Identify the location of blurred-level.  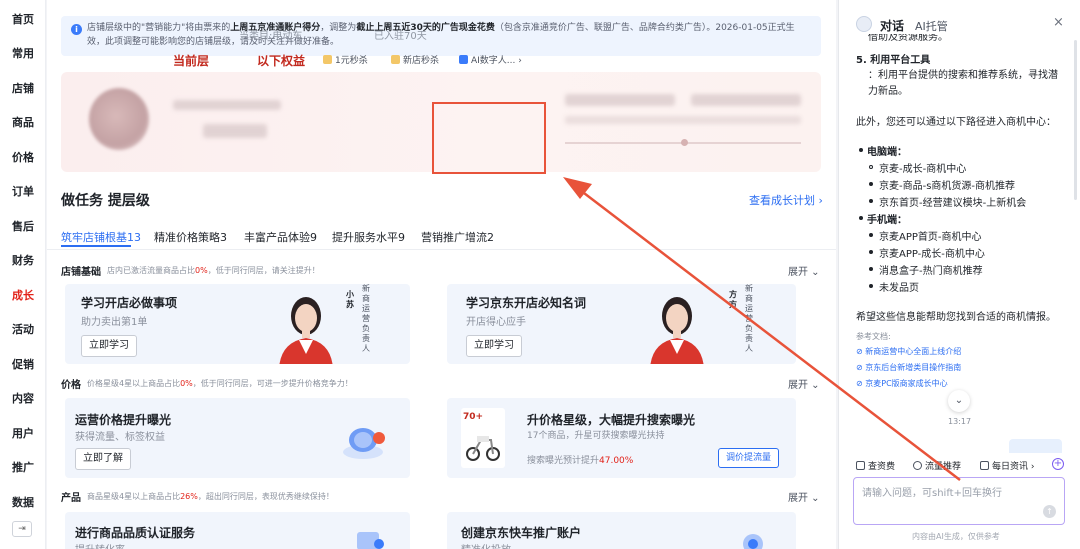
(235, 131).